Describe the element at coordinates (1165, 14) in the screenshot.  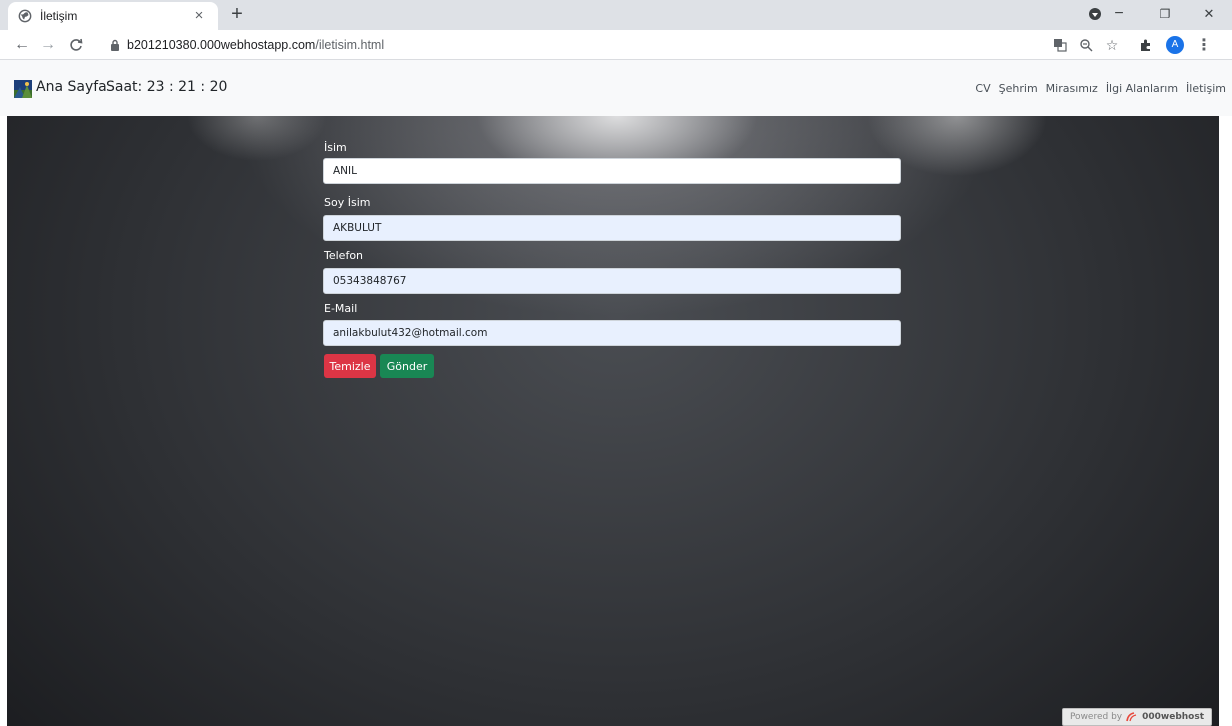
I see `restore-button: ❐` at that location.